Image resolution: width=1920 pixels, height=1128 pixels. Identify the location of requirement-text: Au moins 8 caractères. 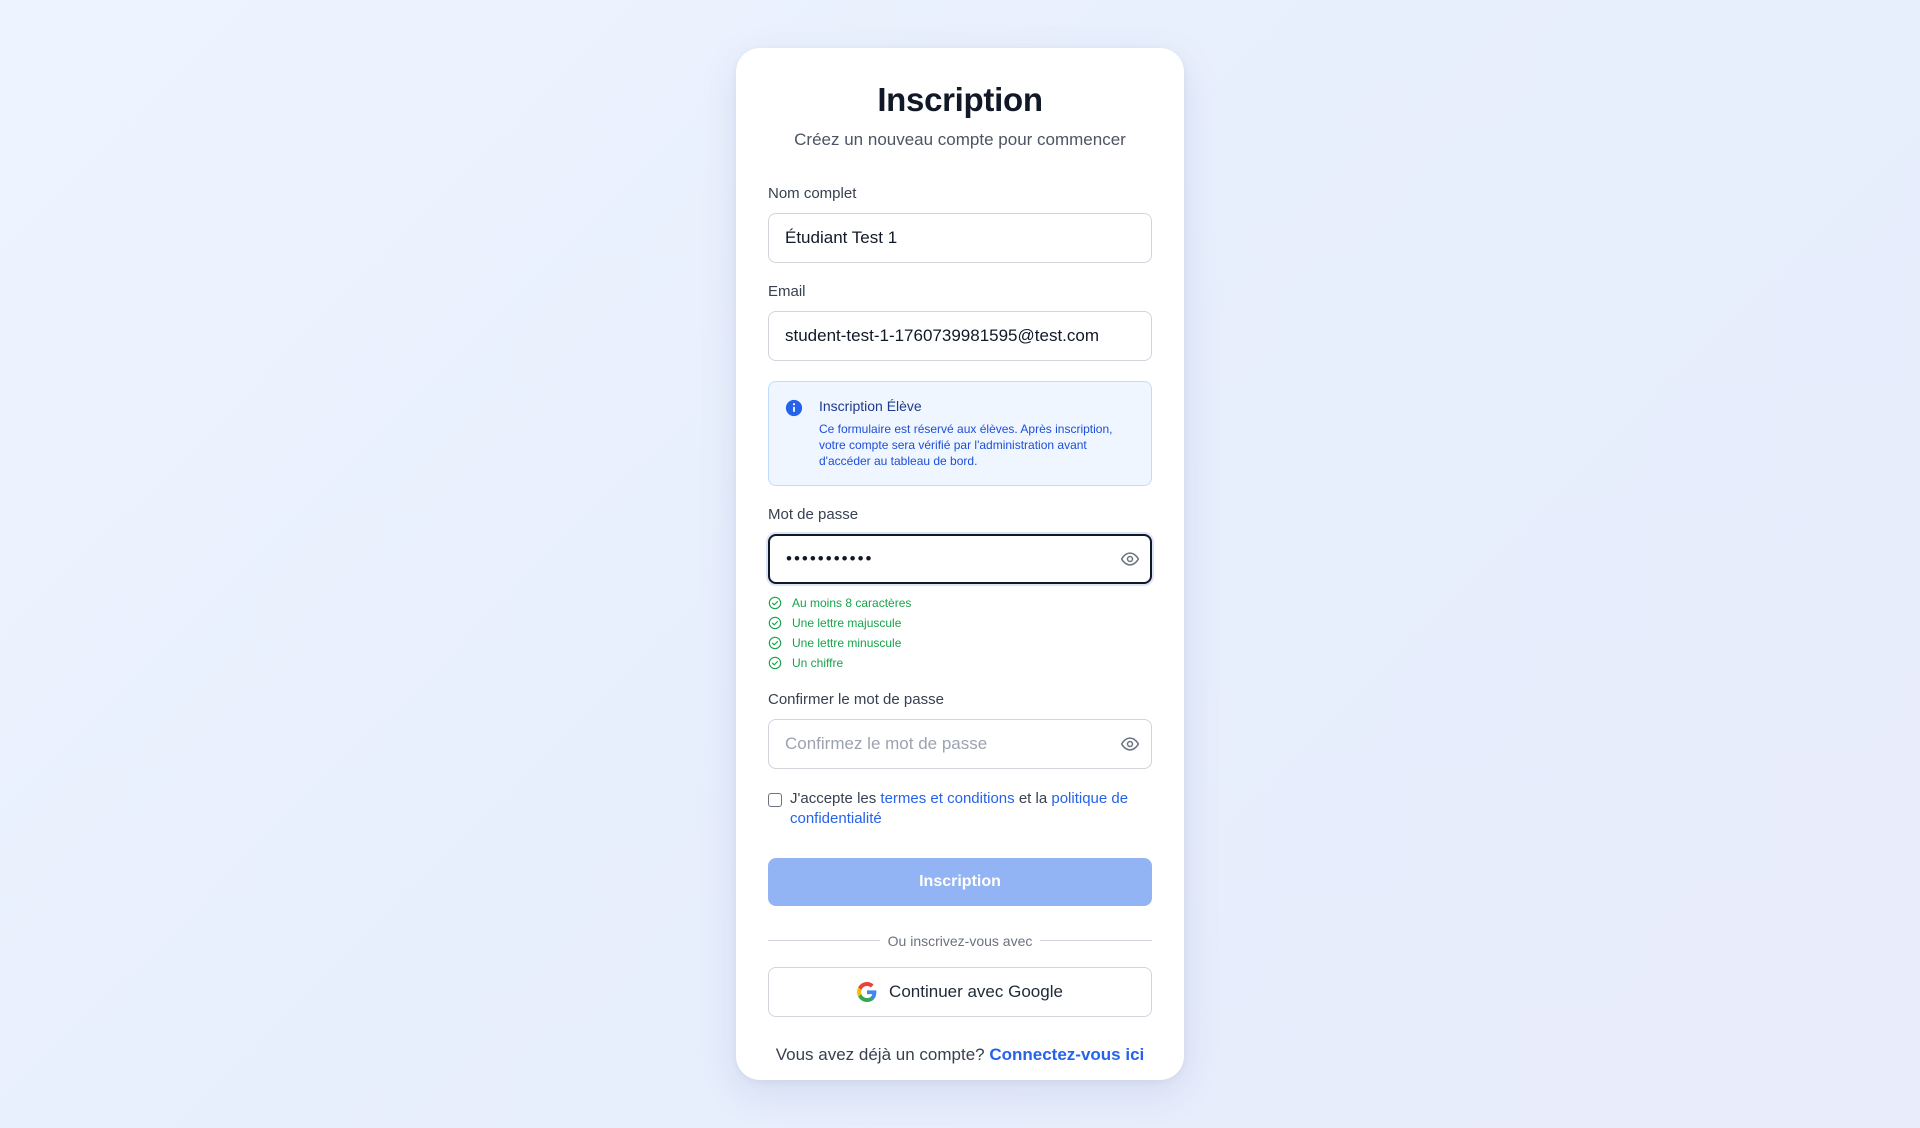
(852, 602).